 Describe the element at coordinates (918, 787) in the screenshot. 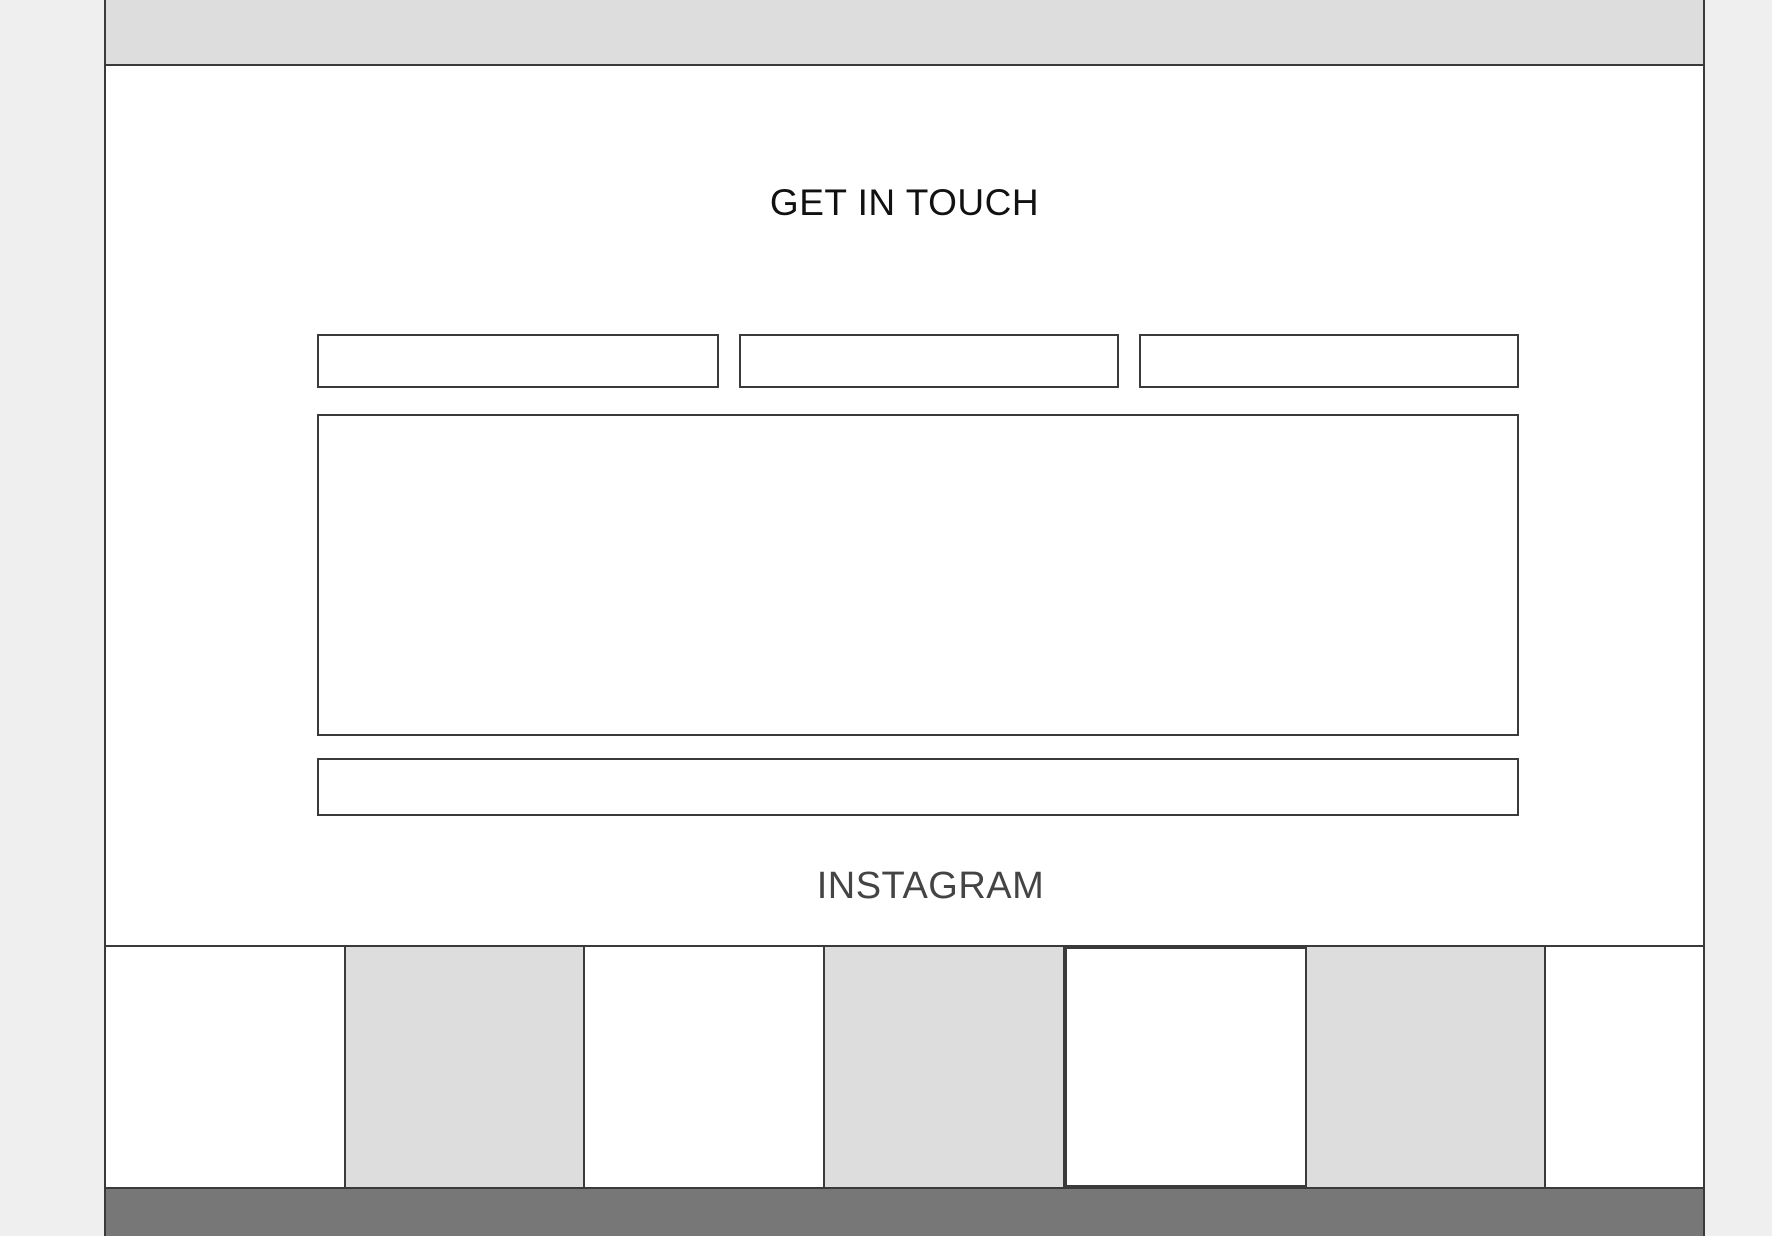

I see `submit-bar` at that location.